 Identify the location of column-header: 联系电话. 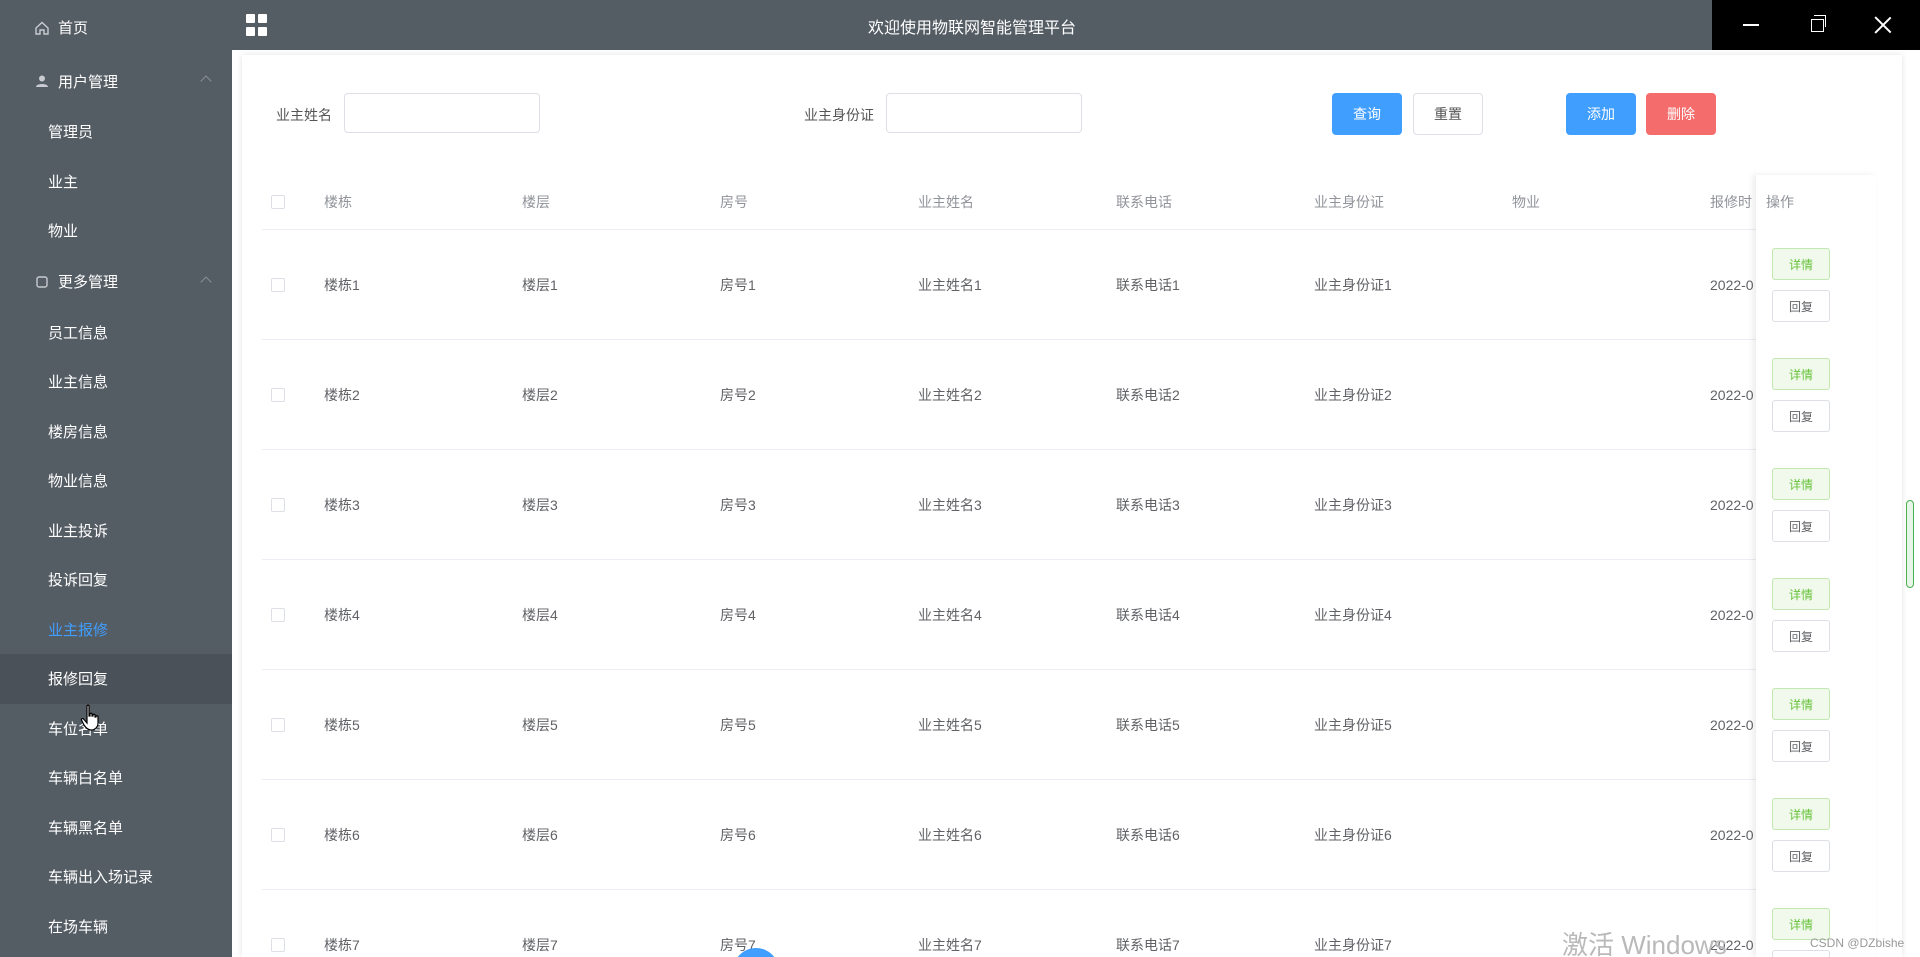
(1144, 202).